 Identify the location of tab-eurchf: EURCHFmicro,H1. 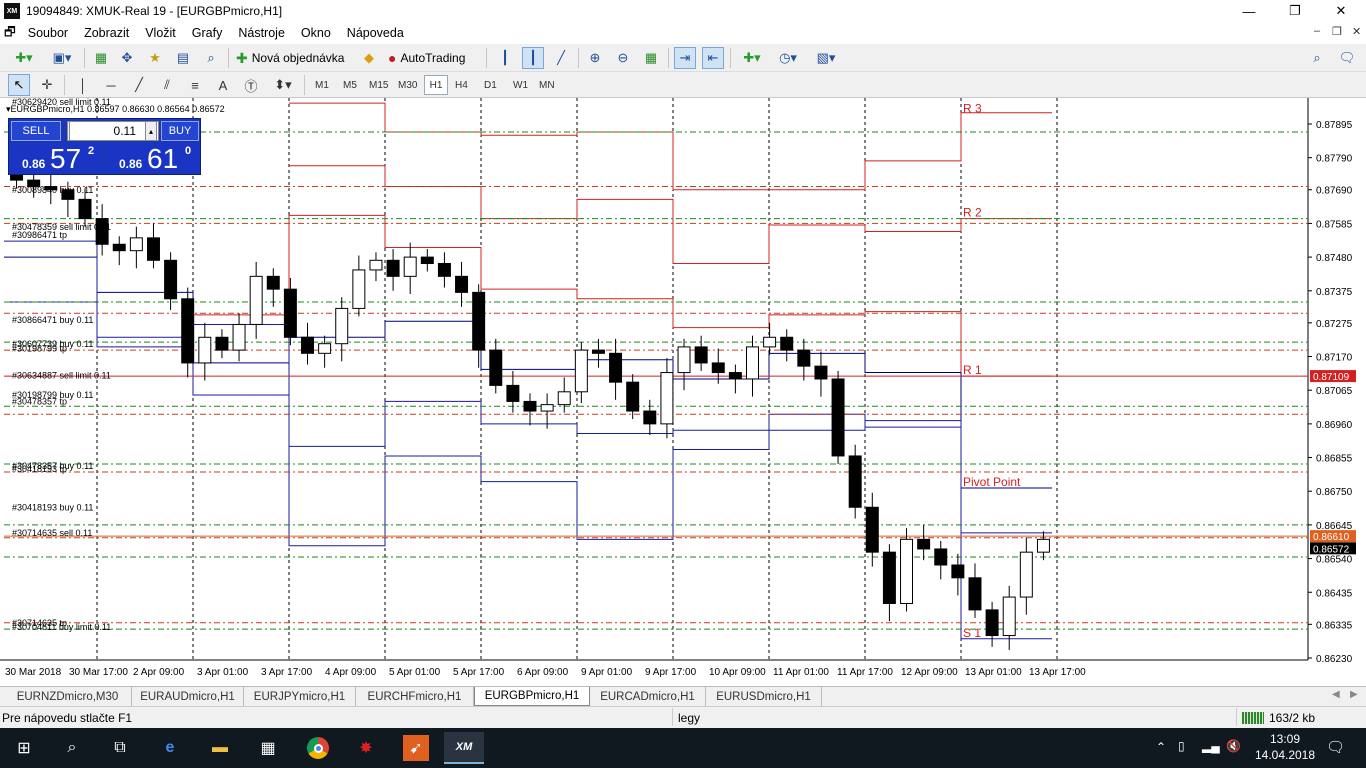
(415, 696).